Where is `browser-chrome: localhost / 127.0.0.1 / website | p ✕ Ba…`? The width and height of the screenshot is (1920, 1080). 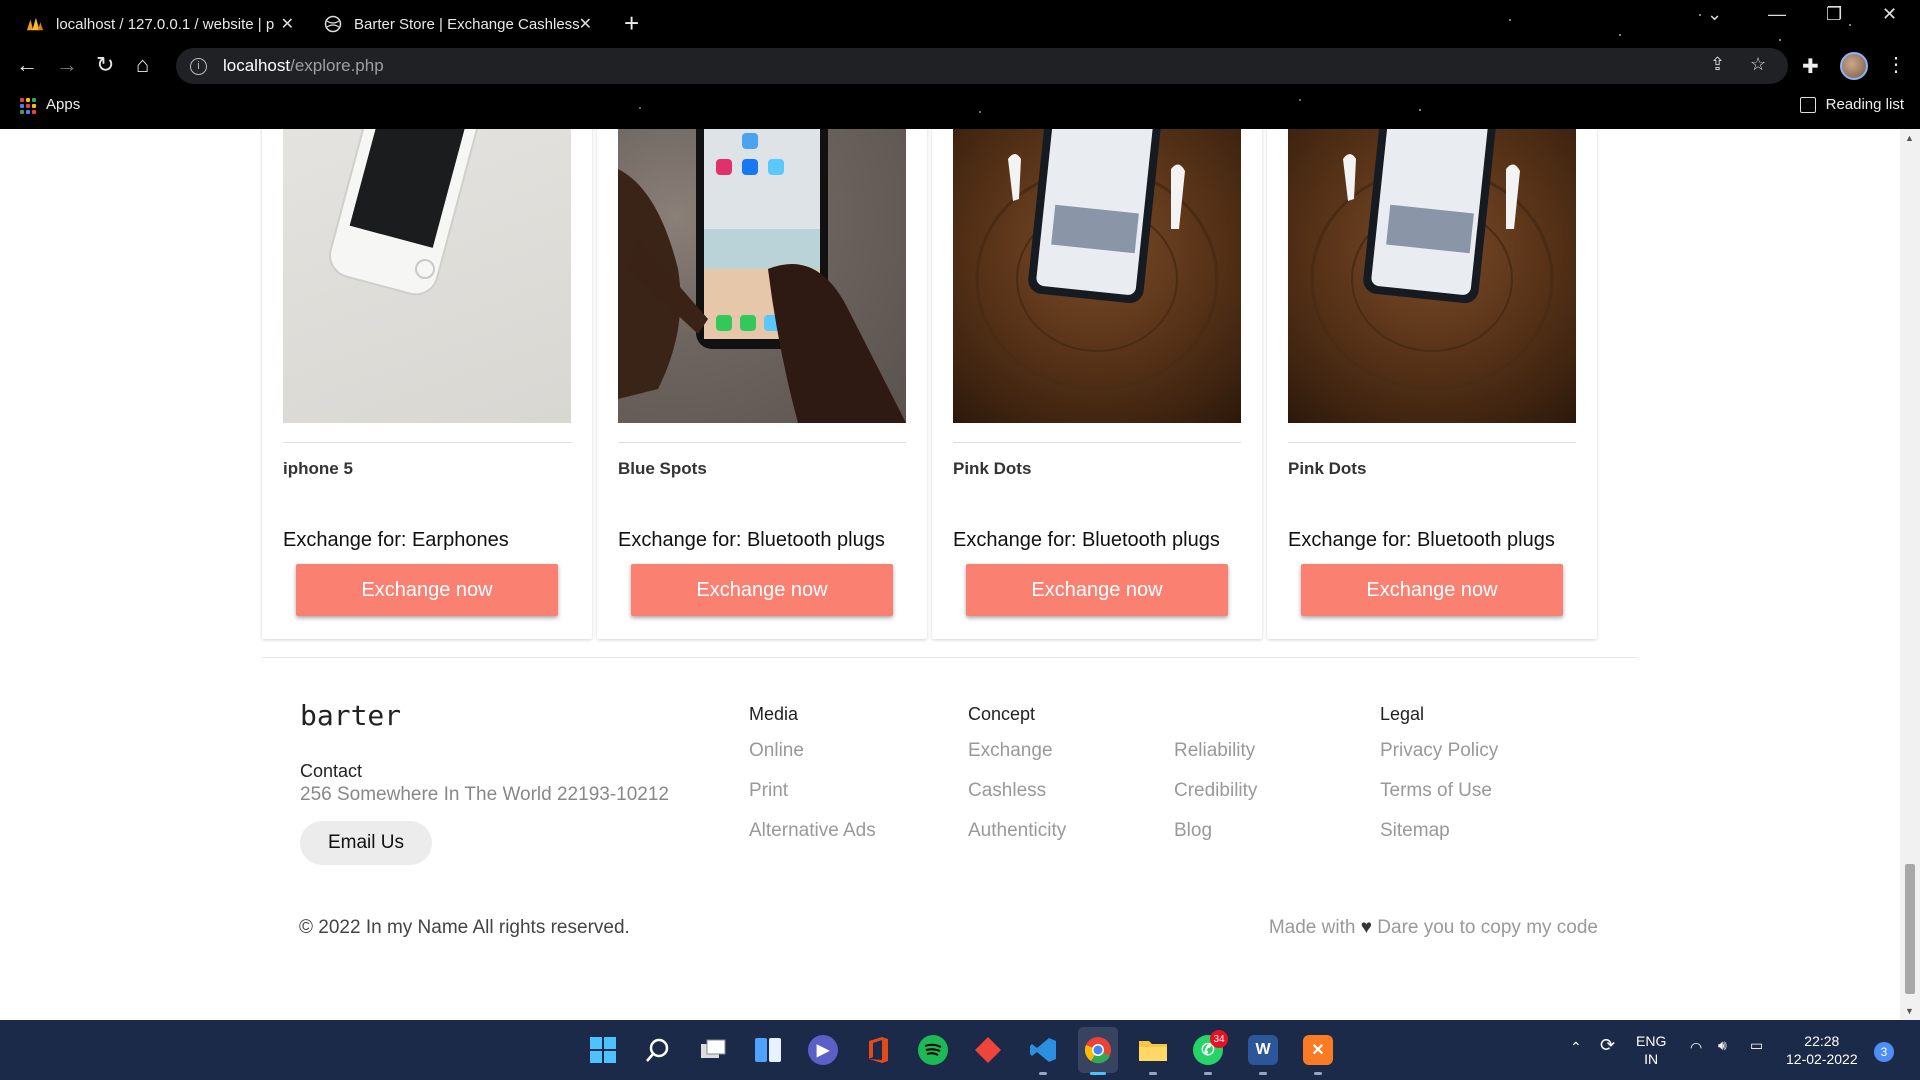
browser-chrome: localhost / 127.0.0.1 / website | p ✕ Ba… is located at coordinates (960, 64).